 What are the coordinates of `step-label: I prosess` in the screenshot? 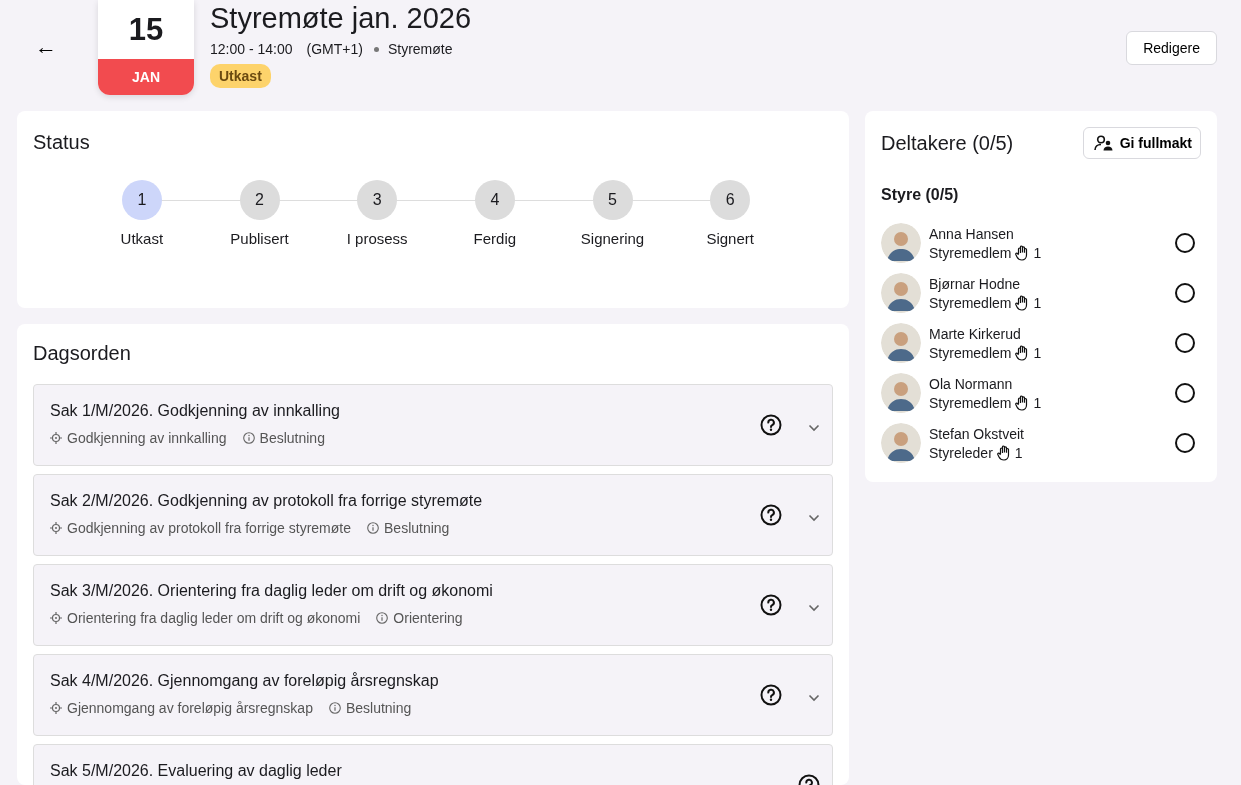 It's located at (377, 238).